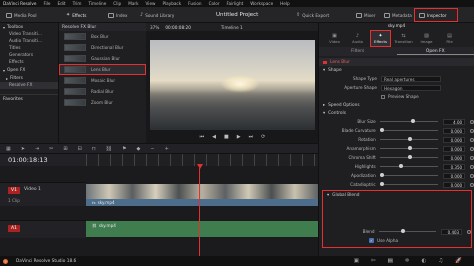 The image size is (474, 266). I want to click on preview-shape-checkbox, so click(383, 96).